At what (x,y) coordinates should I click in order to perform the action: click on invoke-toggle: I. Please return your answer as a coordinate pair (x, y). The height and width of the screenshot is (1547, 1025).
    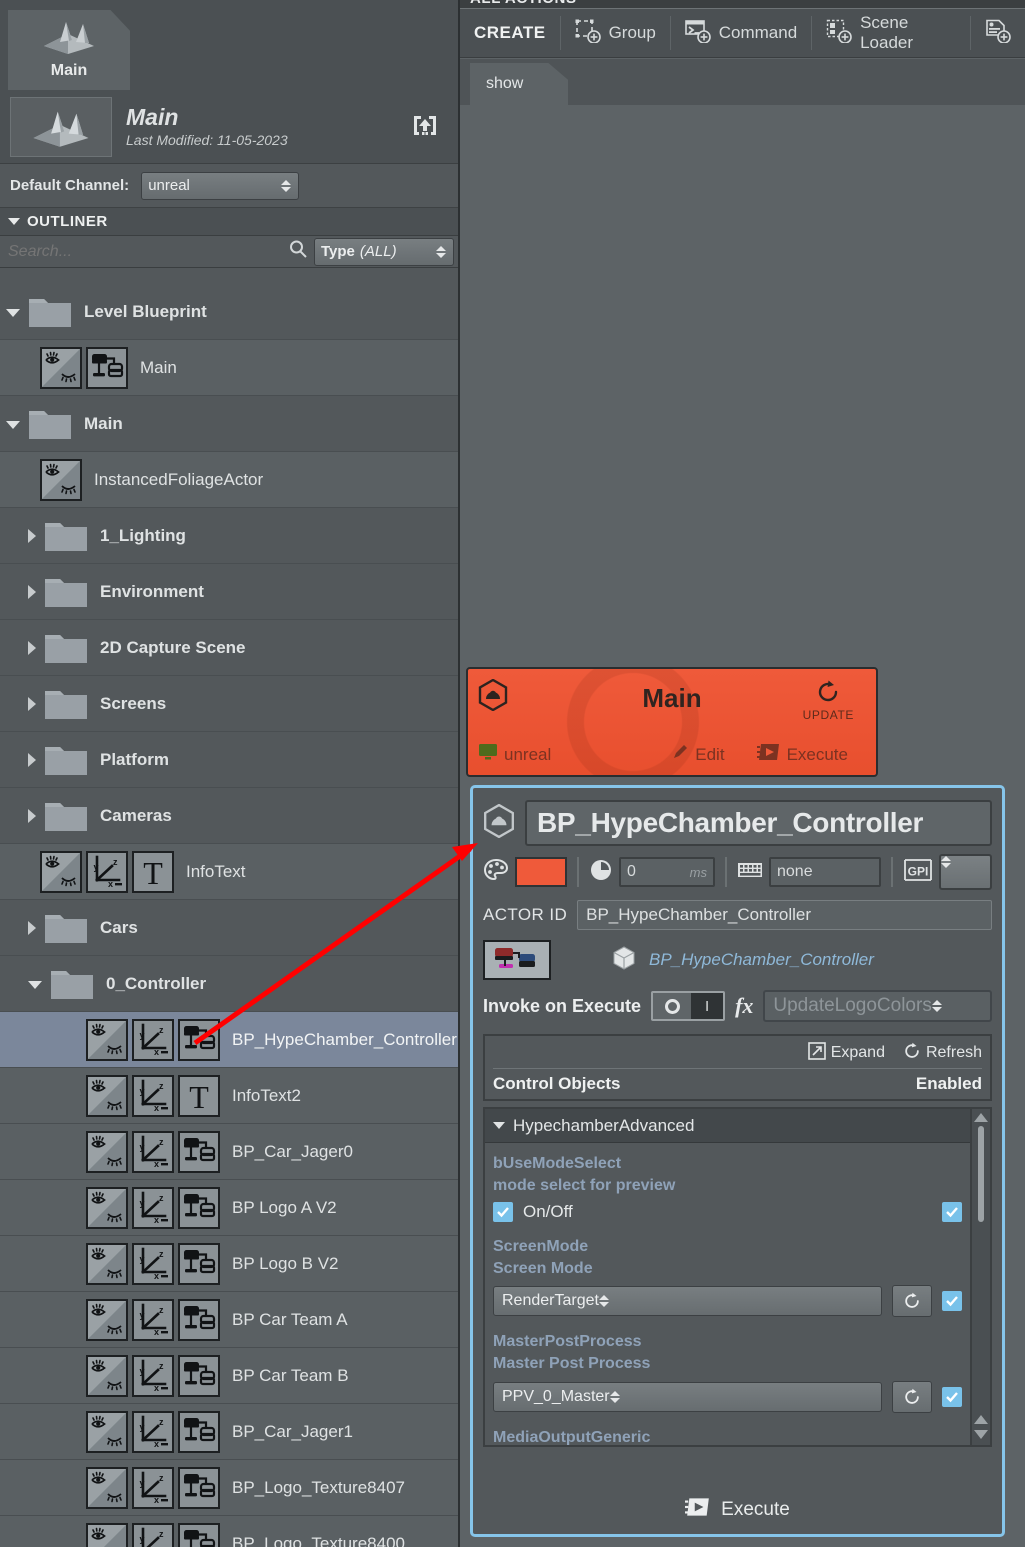
    Looking at the image, I should click on (688, 1006).